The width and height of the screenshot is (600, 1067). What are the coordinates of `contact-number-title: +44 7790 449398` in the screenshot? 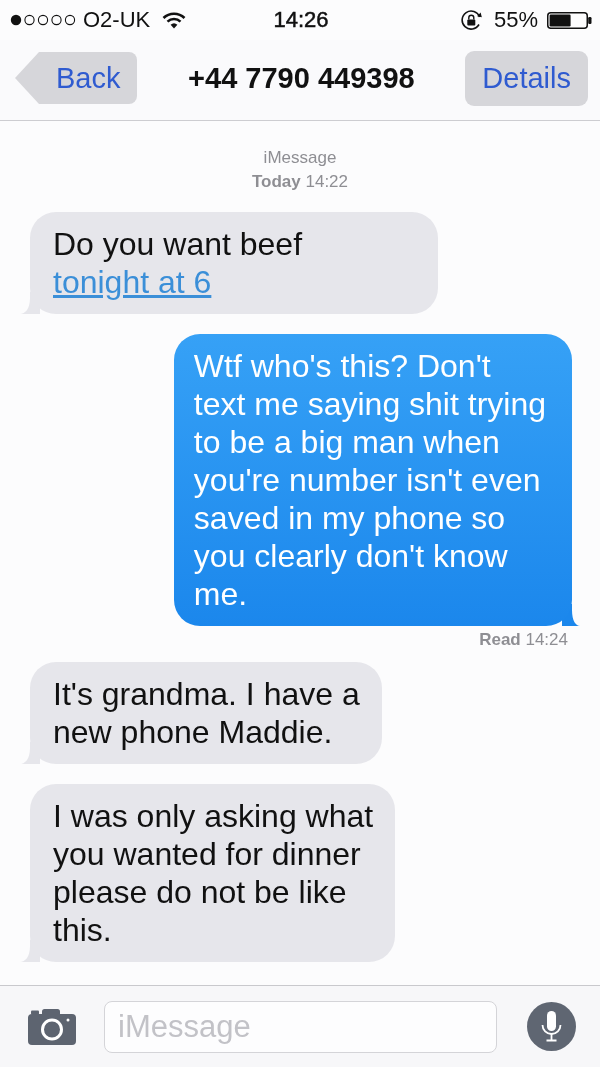 It's located at (301, 78).